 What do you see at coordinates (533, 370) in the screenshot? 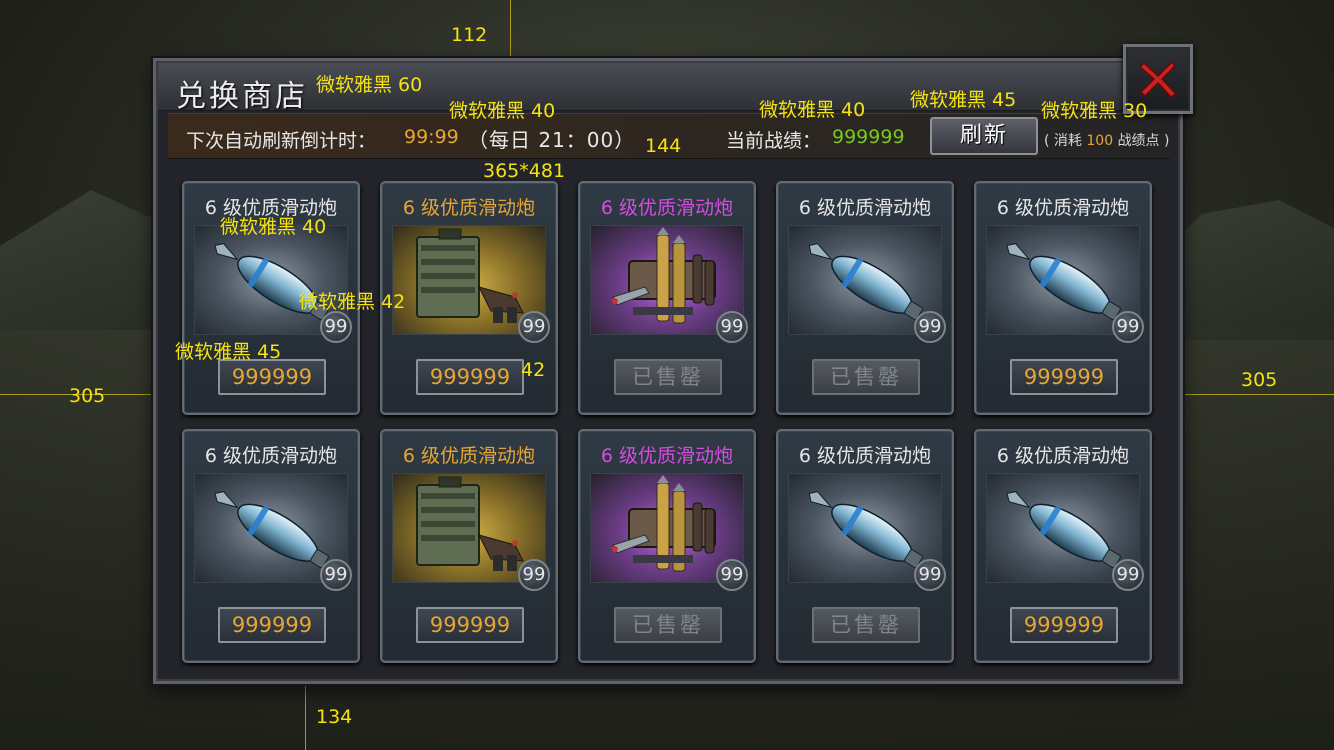
I see `annotation-price-gap: 42` at bounding box center [533, 370].